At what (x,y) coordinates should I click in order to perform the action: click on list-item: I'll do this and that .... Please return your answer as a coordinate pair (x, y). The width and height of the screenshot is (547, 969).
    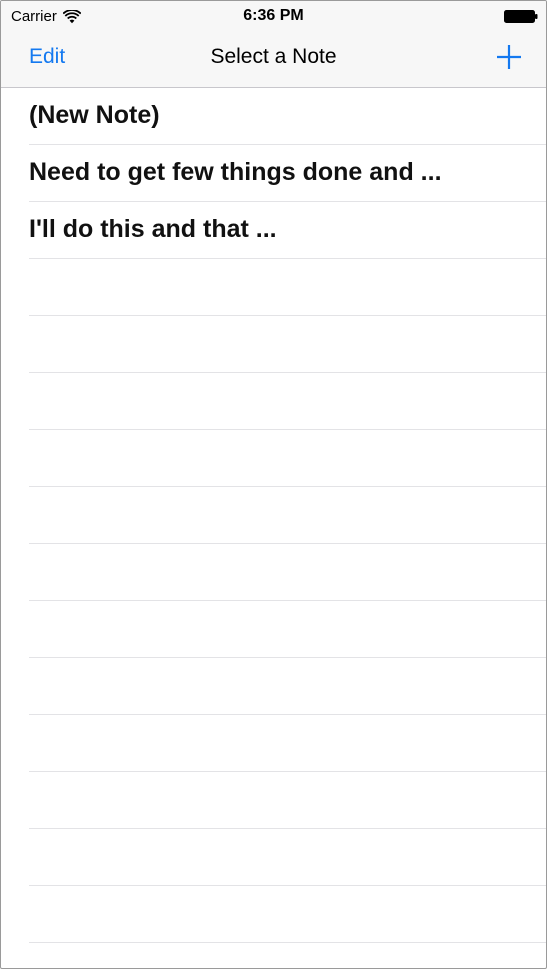
    Looking at the image, I should click on (287, 230).